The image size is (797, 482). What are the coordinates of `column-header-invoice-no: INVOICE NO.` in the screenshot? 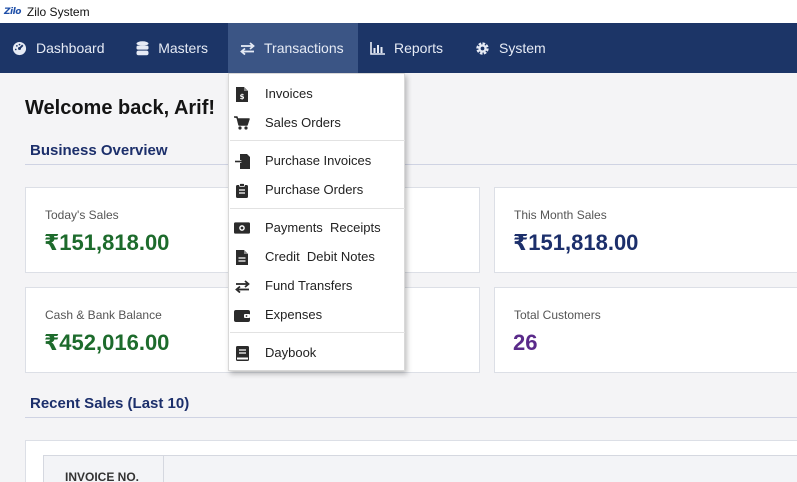 It's located at (104, 469).